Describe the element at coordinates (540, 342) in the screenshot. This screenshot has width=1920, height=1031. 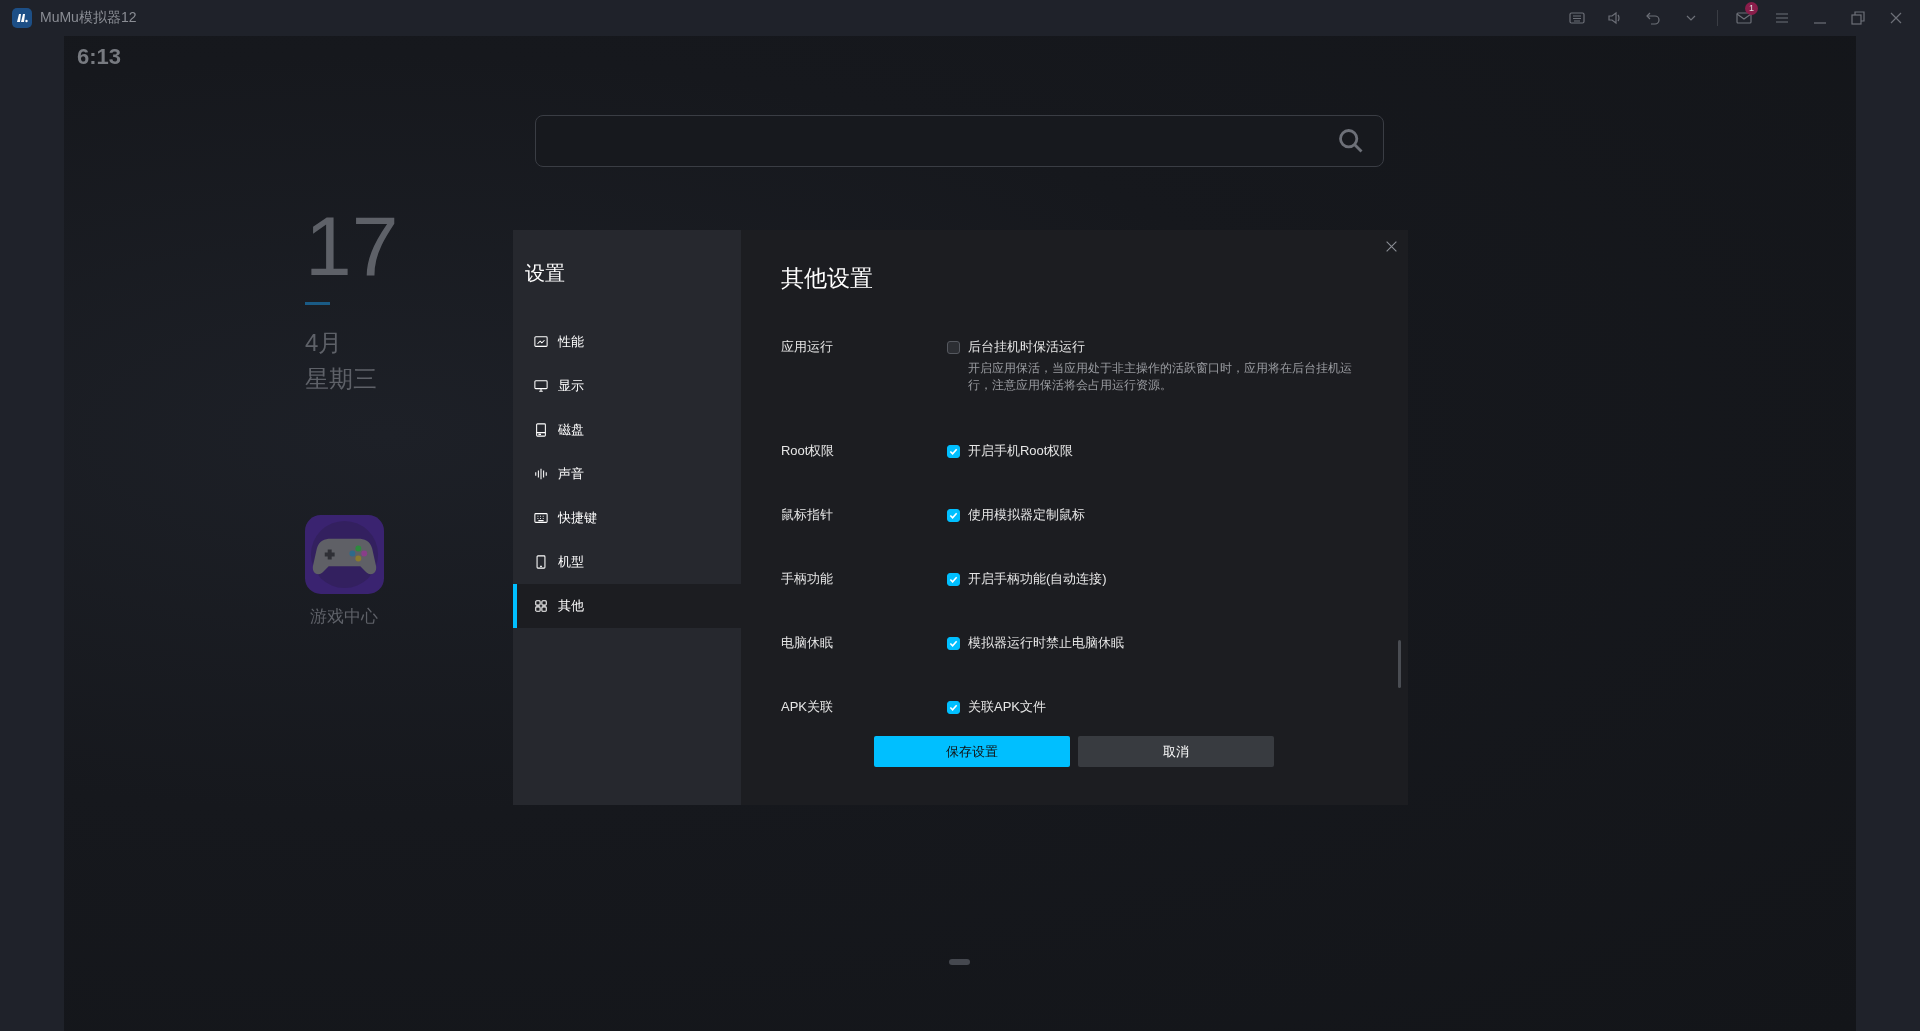
I see `chart-icon` at that location.